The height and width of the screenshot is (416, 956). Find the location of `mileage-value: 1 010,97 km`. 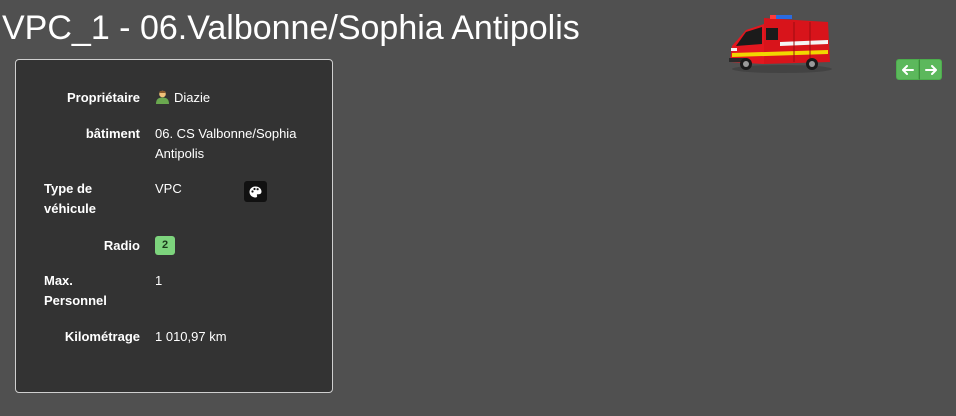

mileage-value: 1 010,97 km is located at coordinates (191, 336).